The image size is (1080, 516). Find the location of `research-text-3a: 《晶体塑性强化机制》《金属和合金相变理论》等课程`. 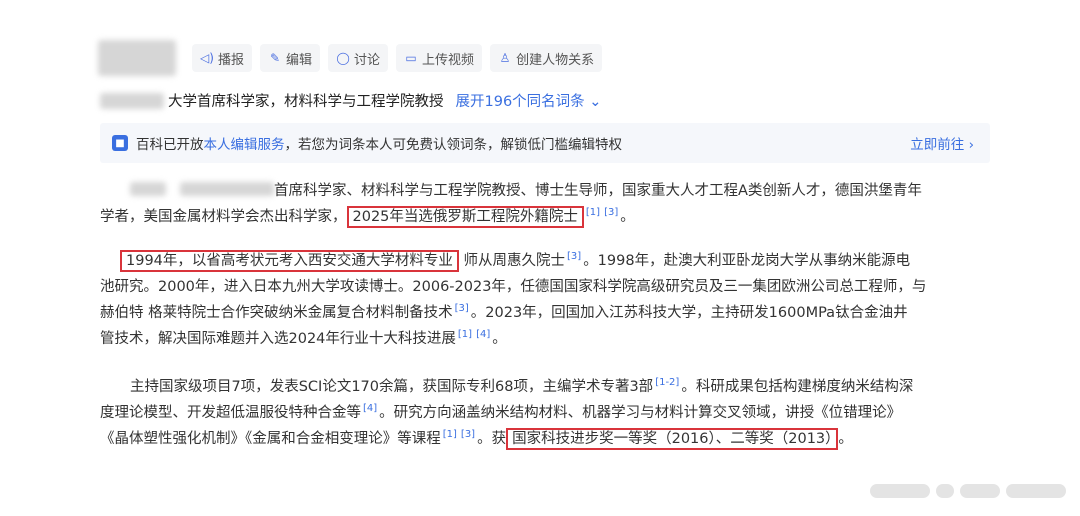

research-text-3a: 《晶体塑性强化机制》《金属和合金相变理论》等课程 is located at coordinates (270, 439).